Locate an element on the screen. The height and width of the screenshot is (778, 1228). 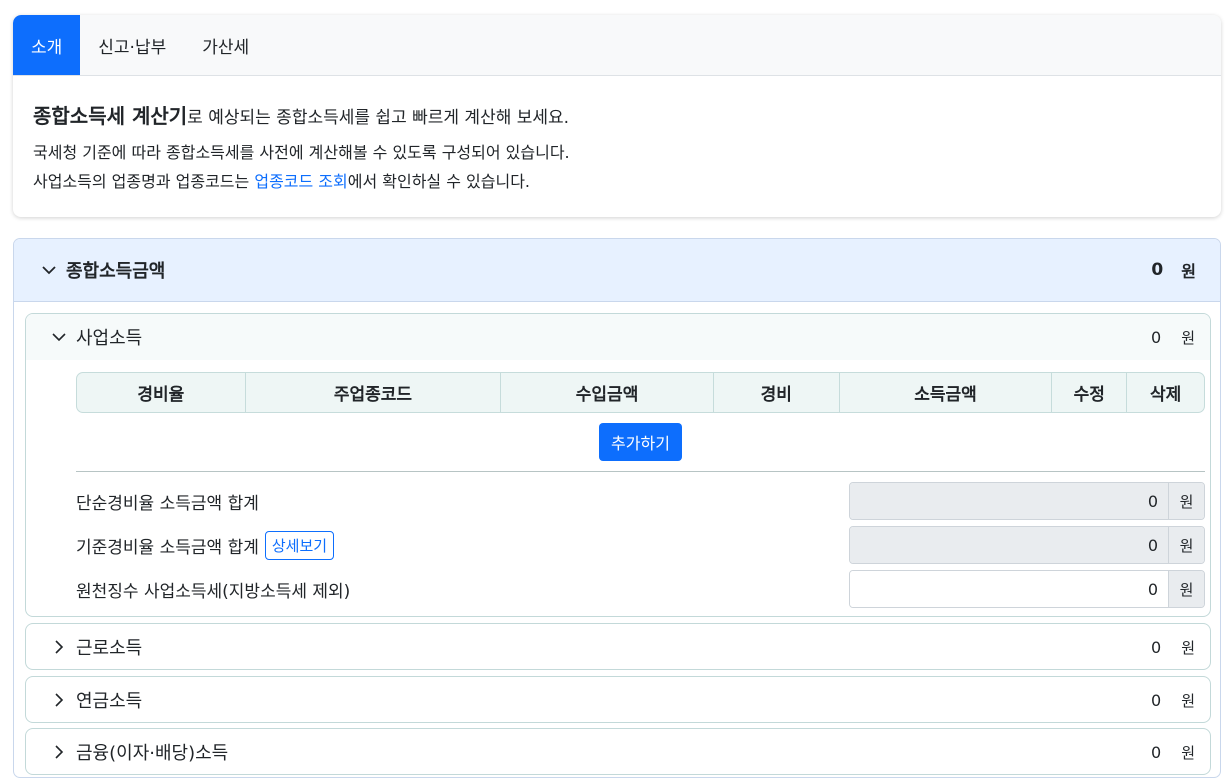
standard-rate-total-field: 원 is located at coordinates (1027, 545).